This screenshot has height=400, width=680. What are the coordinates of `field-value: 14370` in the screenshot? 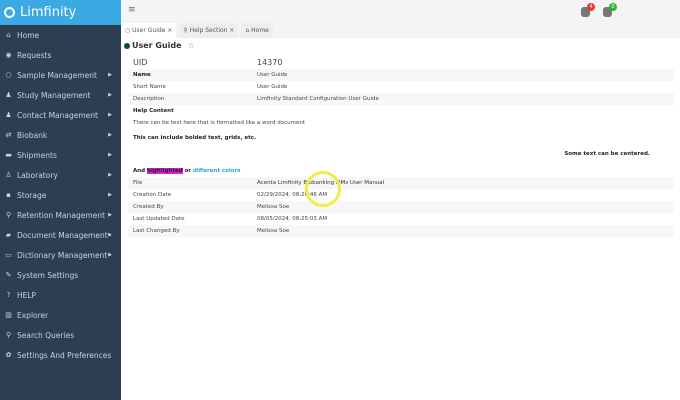 It's located at (270, 62).